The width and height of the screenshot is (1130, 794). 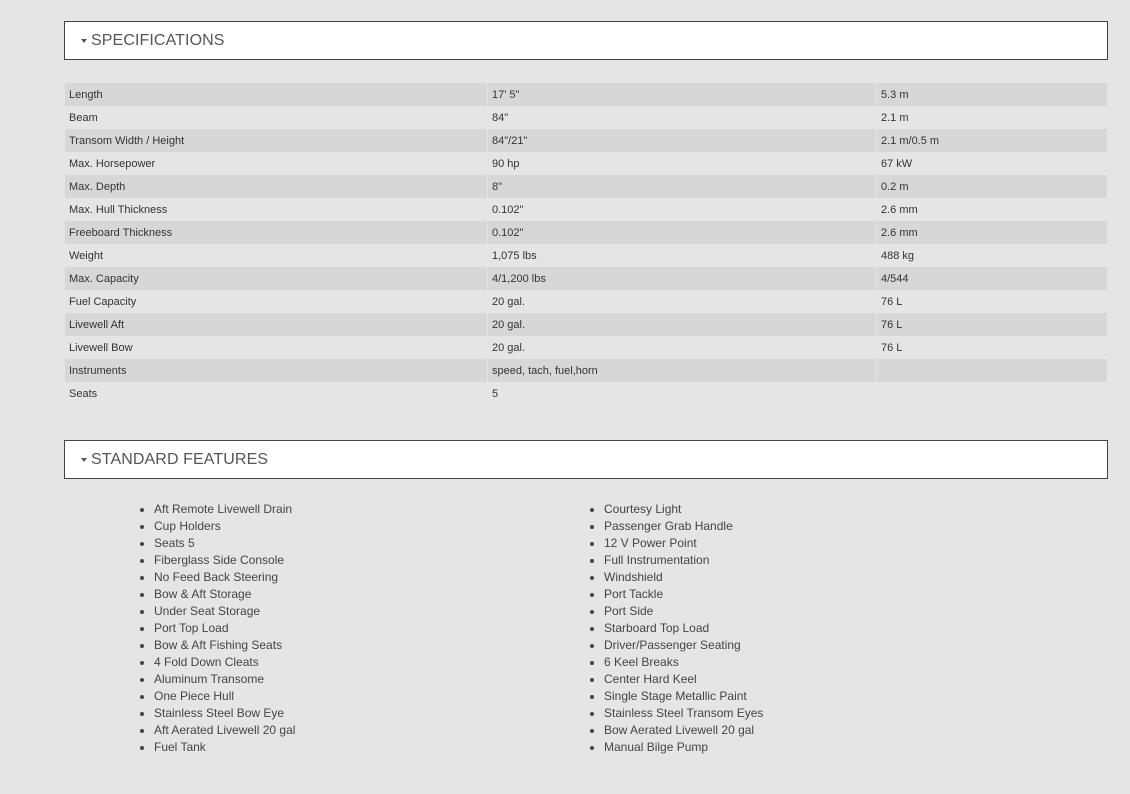 What do you see at coordinates (217, 662) in the screenshot?
I see `list-item: 4 Fold Down Cleats` at bounding box center [217, 662].